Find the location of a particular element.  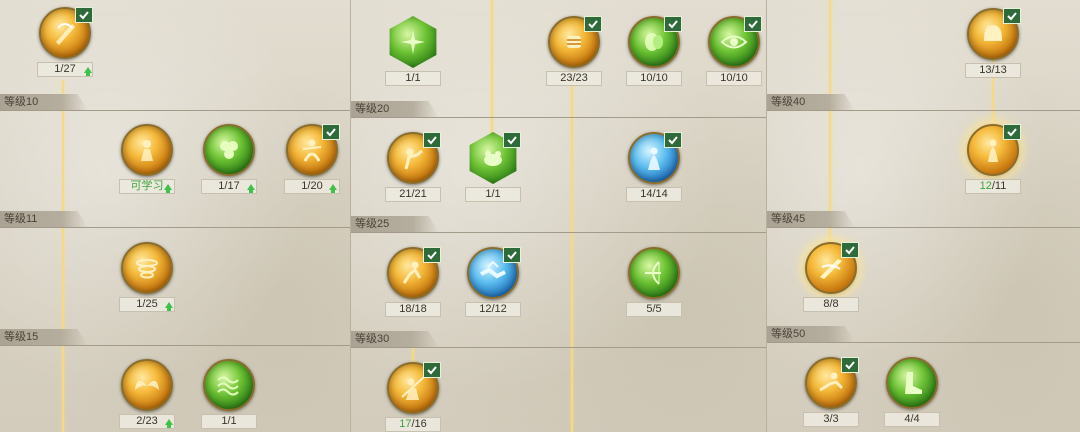

skill-level-count: 8/8 is located at coordinates (831, 304).